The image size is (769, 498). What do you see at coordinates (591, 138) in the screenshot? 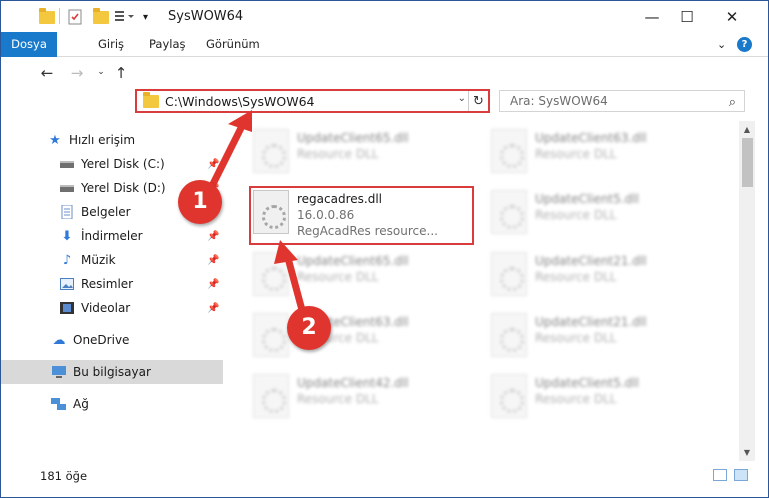
I see `file-name: UpdateClient63.dll` at bounding box center [591, 138].